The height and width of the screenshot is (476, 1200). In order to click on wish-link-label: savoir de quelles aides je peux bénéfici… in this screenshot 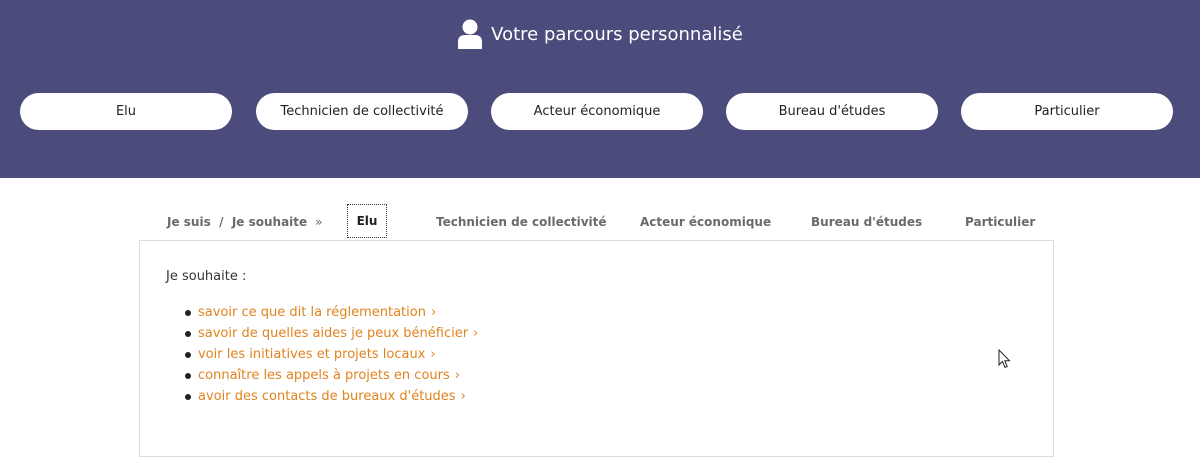, I will do `click(333, 333)`.